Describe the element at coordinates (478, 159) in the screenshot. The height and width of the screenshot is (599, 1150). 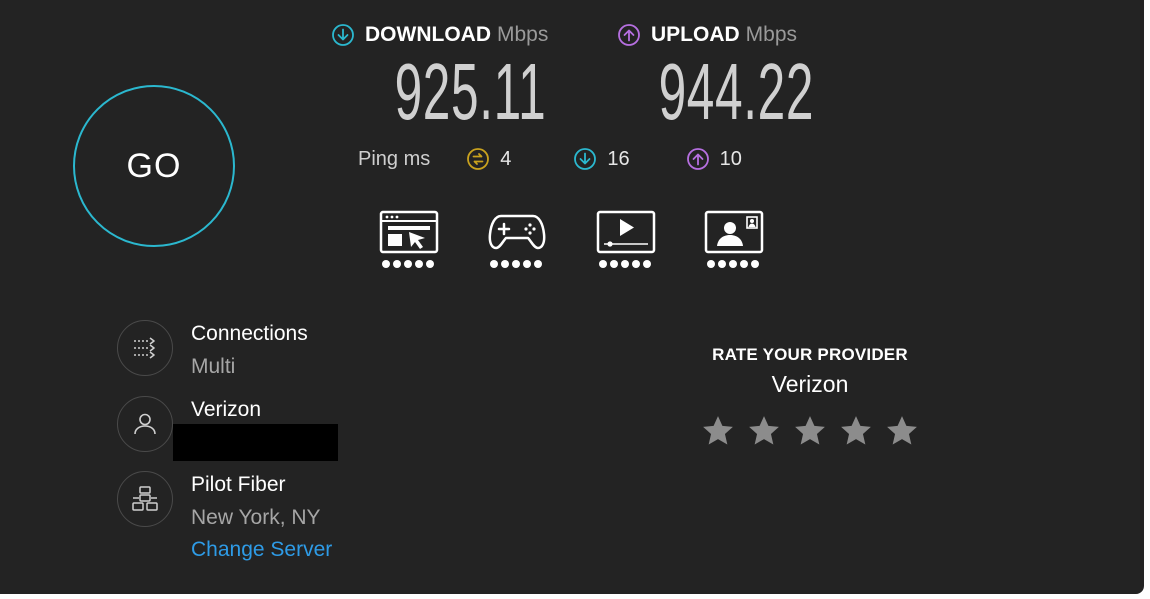
I see `idle-latency-icon` at that location.